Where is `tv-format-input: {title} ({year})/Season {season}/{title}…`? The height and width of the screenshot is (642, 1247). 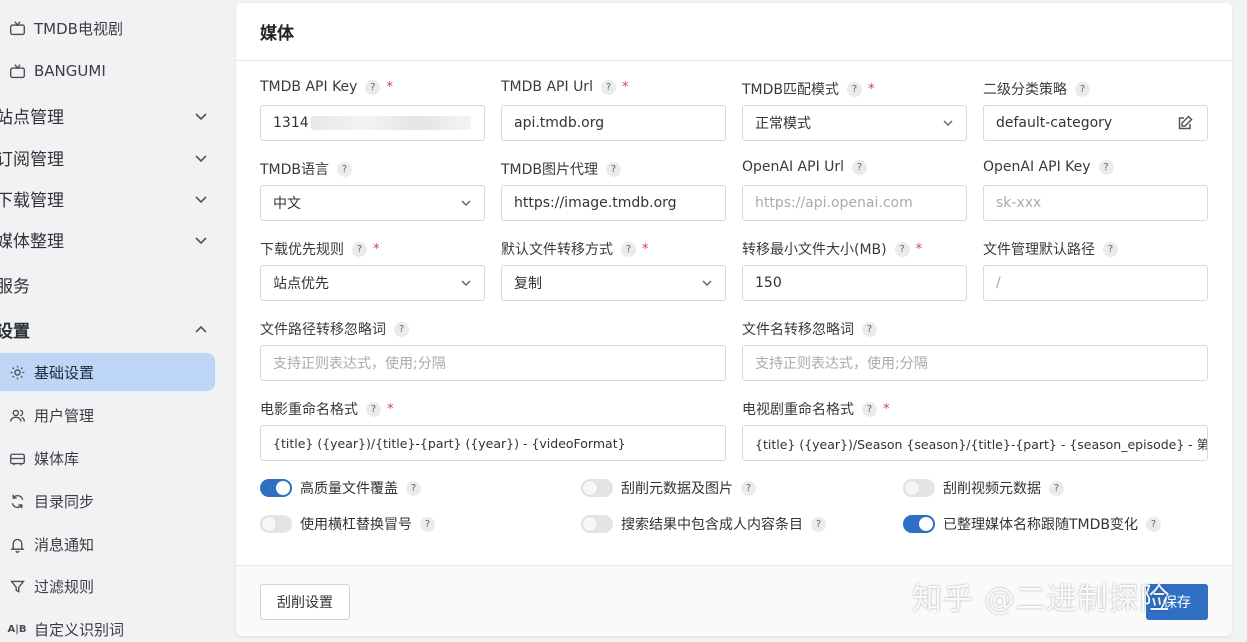
tv-format-input: {title} ({year})/Season {season}/{title}… is located at coordinates (975, 443).